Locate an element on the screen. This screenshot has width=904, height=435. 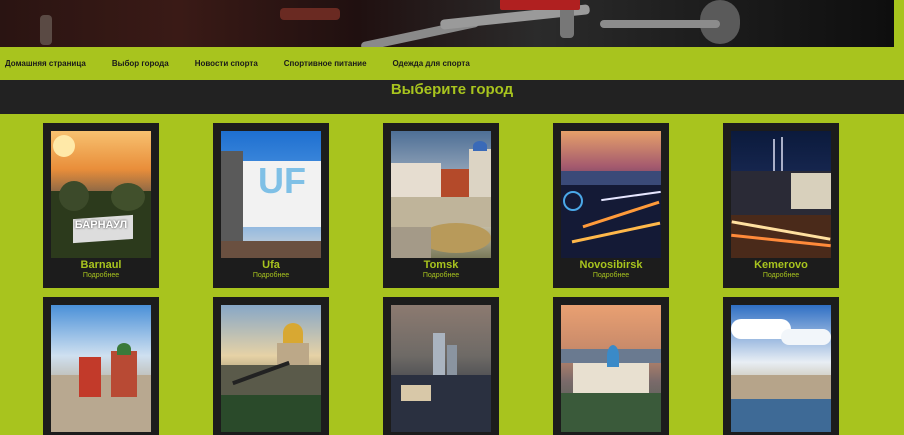
page-title: Выберите город is located at coordinates (452, 89).